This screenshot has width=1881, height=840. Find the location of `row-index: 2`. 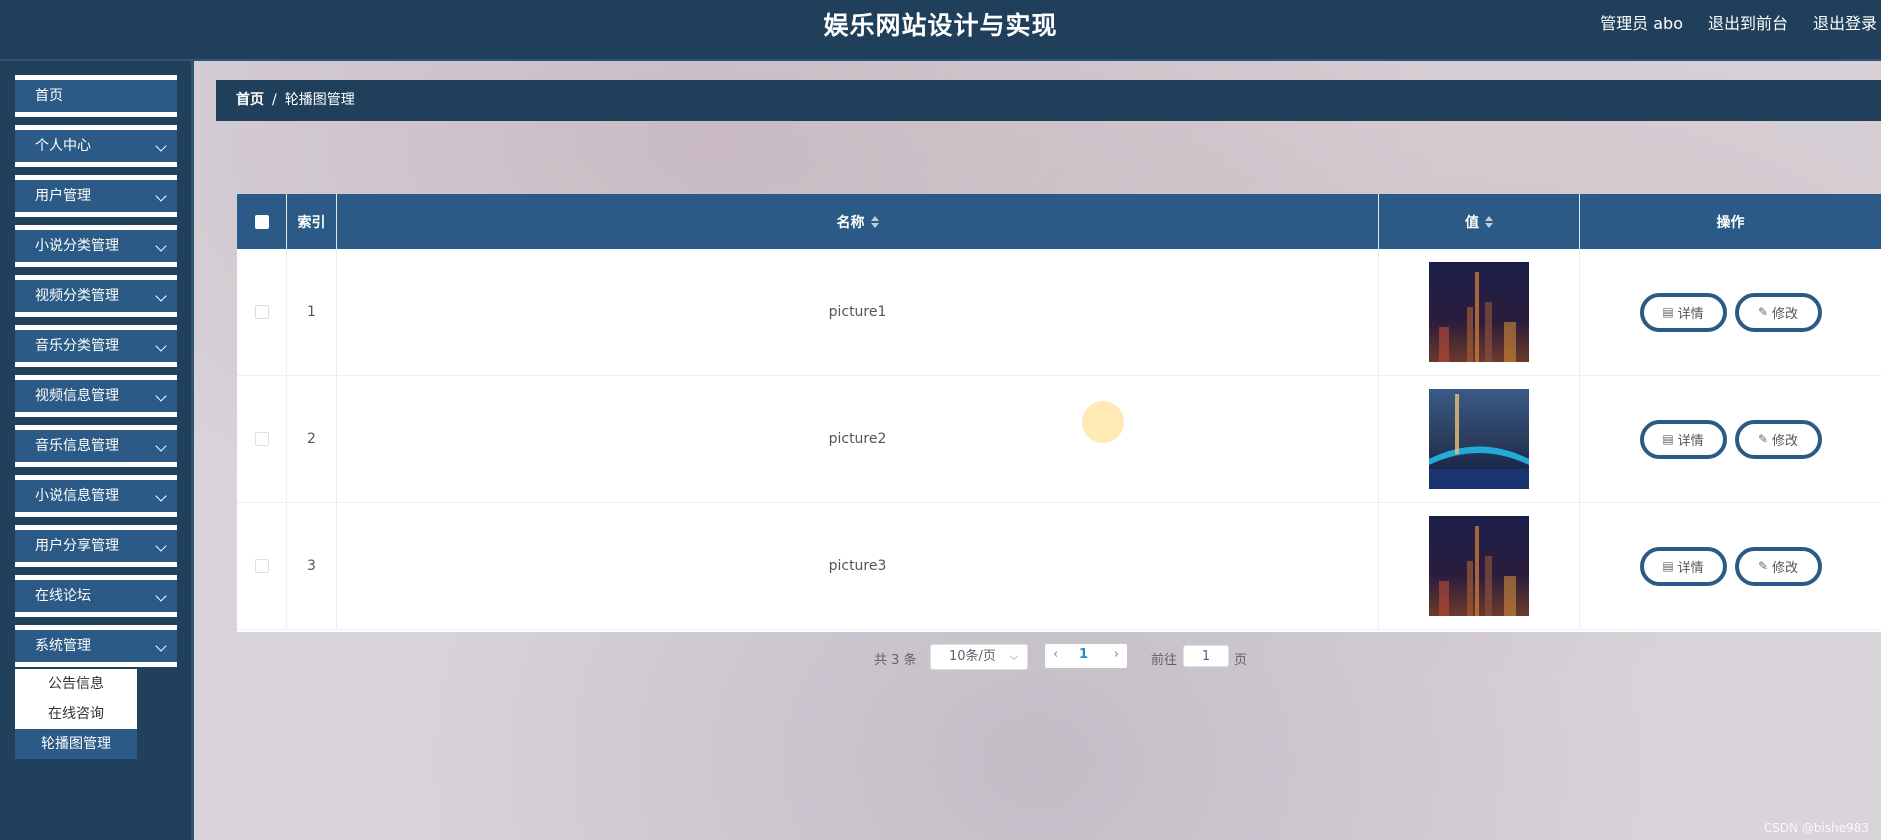

row-index: 2 is located at coordinates (312, 439).